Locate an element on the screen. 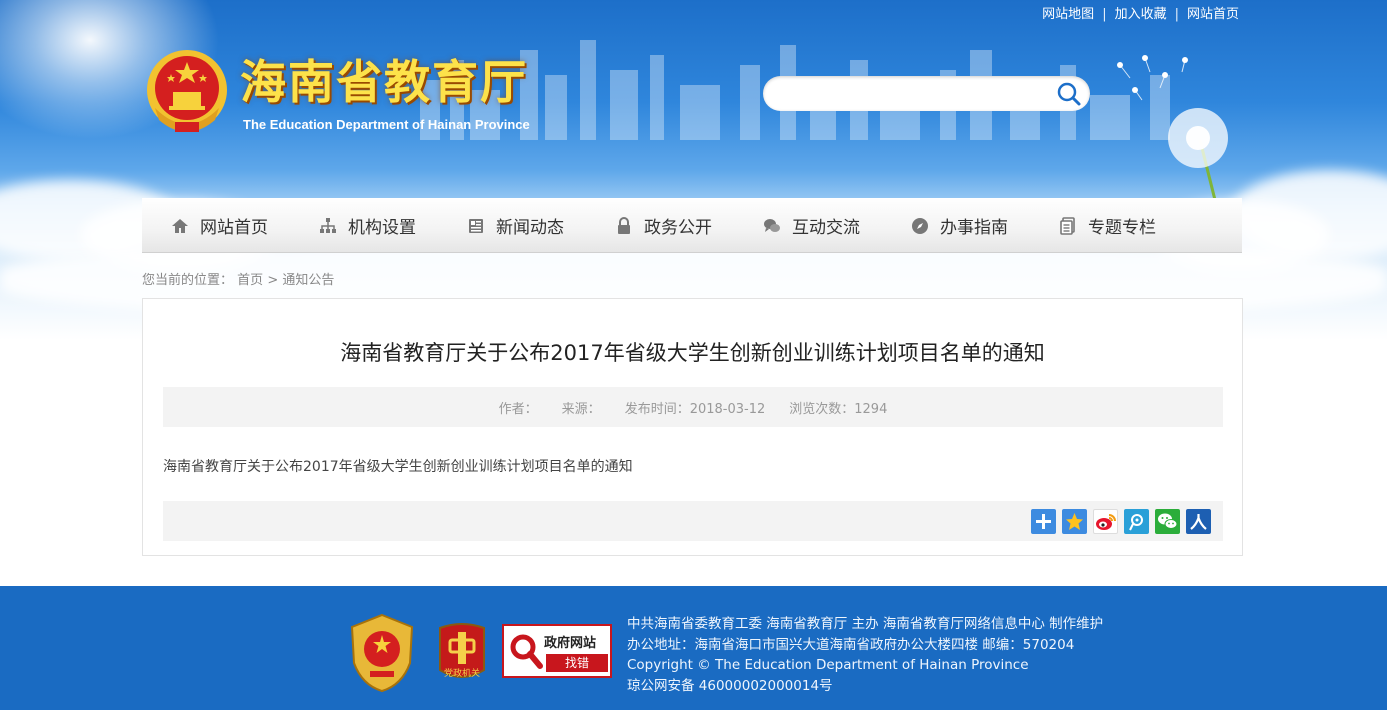 The image size is (1387, 710). nav-item-public-affairs: 政务公开 is located at coordinates (660, 225).